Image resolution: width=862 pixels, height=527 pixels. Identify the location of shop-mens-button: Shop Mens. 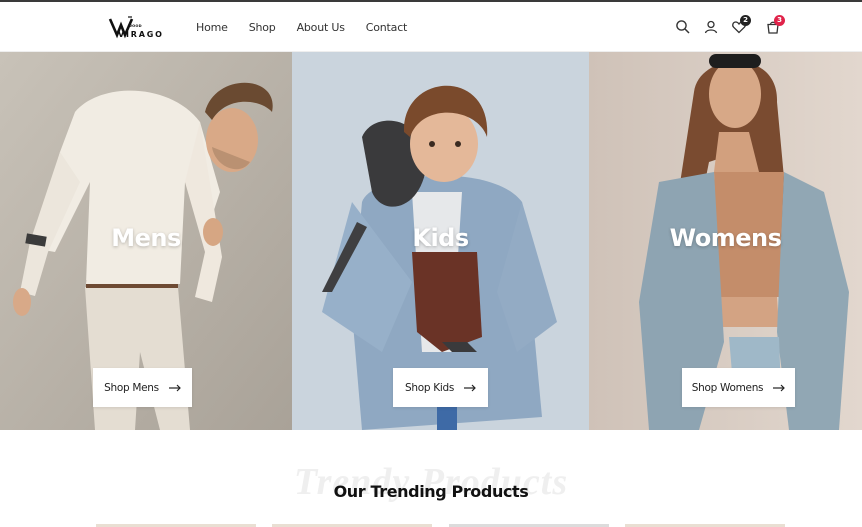
(142, 387).